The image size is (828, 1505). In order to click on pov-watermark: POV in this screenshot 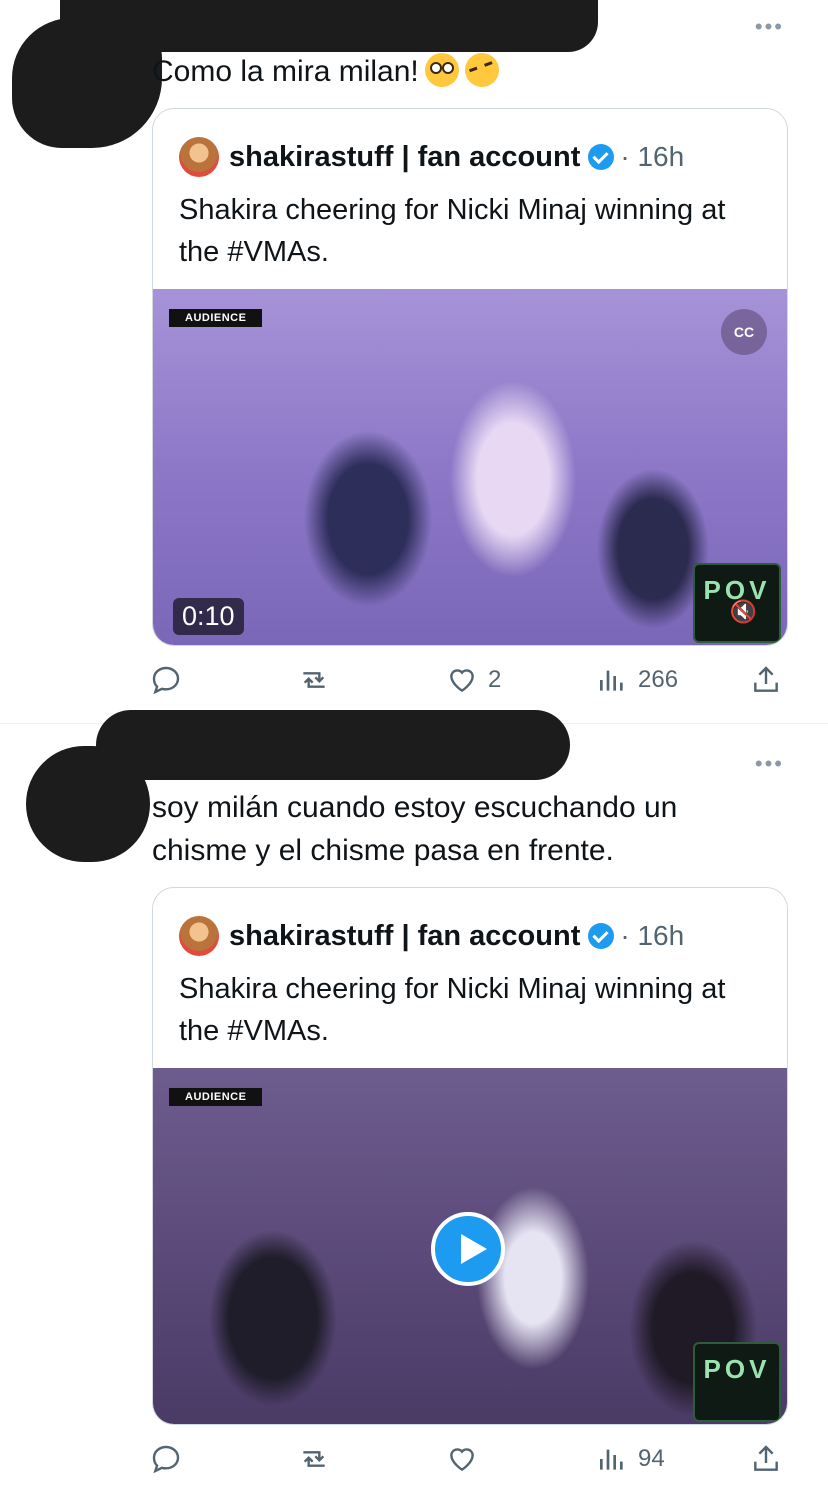, I will do `click(737, 1382)`.